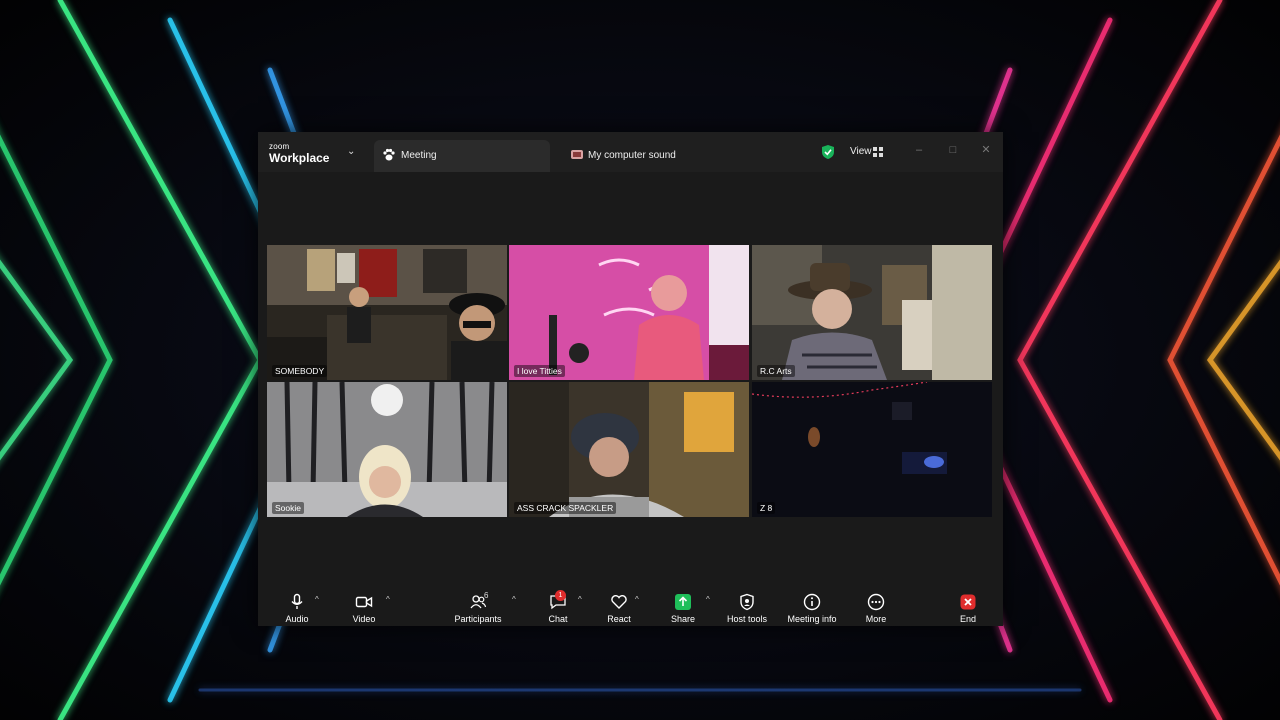 The width and height of the screenshot is (1280, 720). I want to click on more-button: More, so click(876, 609).